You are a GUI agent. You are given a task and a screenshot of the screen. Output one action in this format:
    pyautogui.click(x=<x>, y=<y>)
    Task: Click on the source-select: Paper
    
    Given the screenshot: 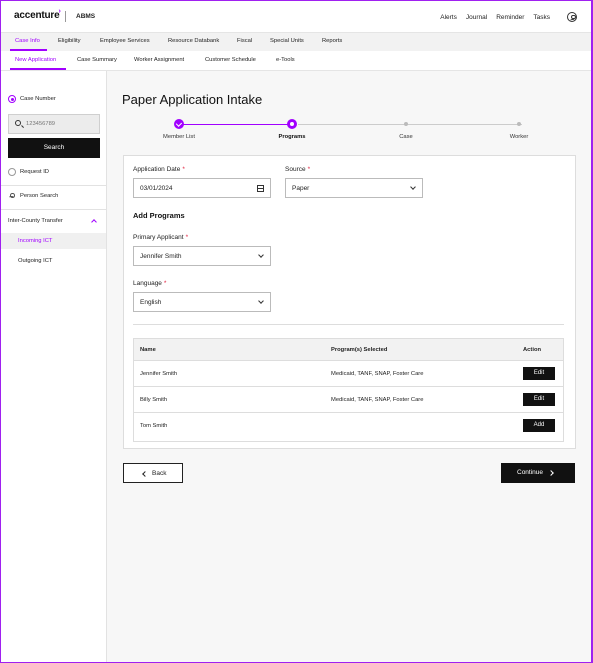 What is the action you would take?
    pyautogui.click(x=354, y=188)
    